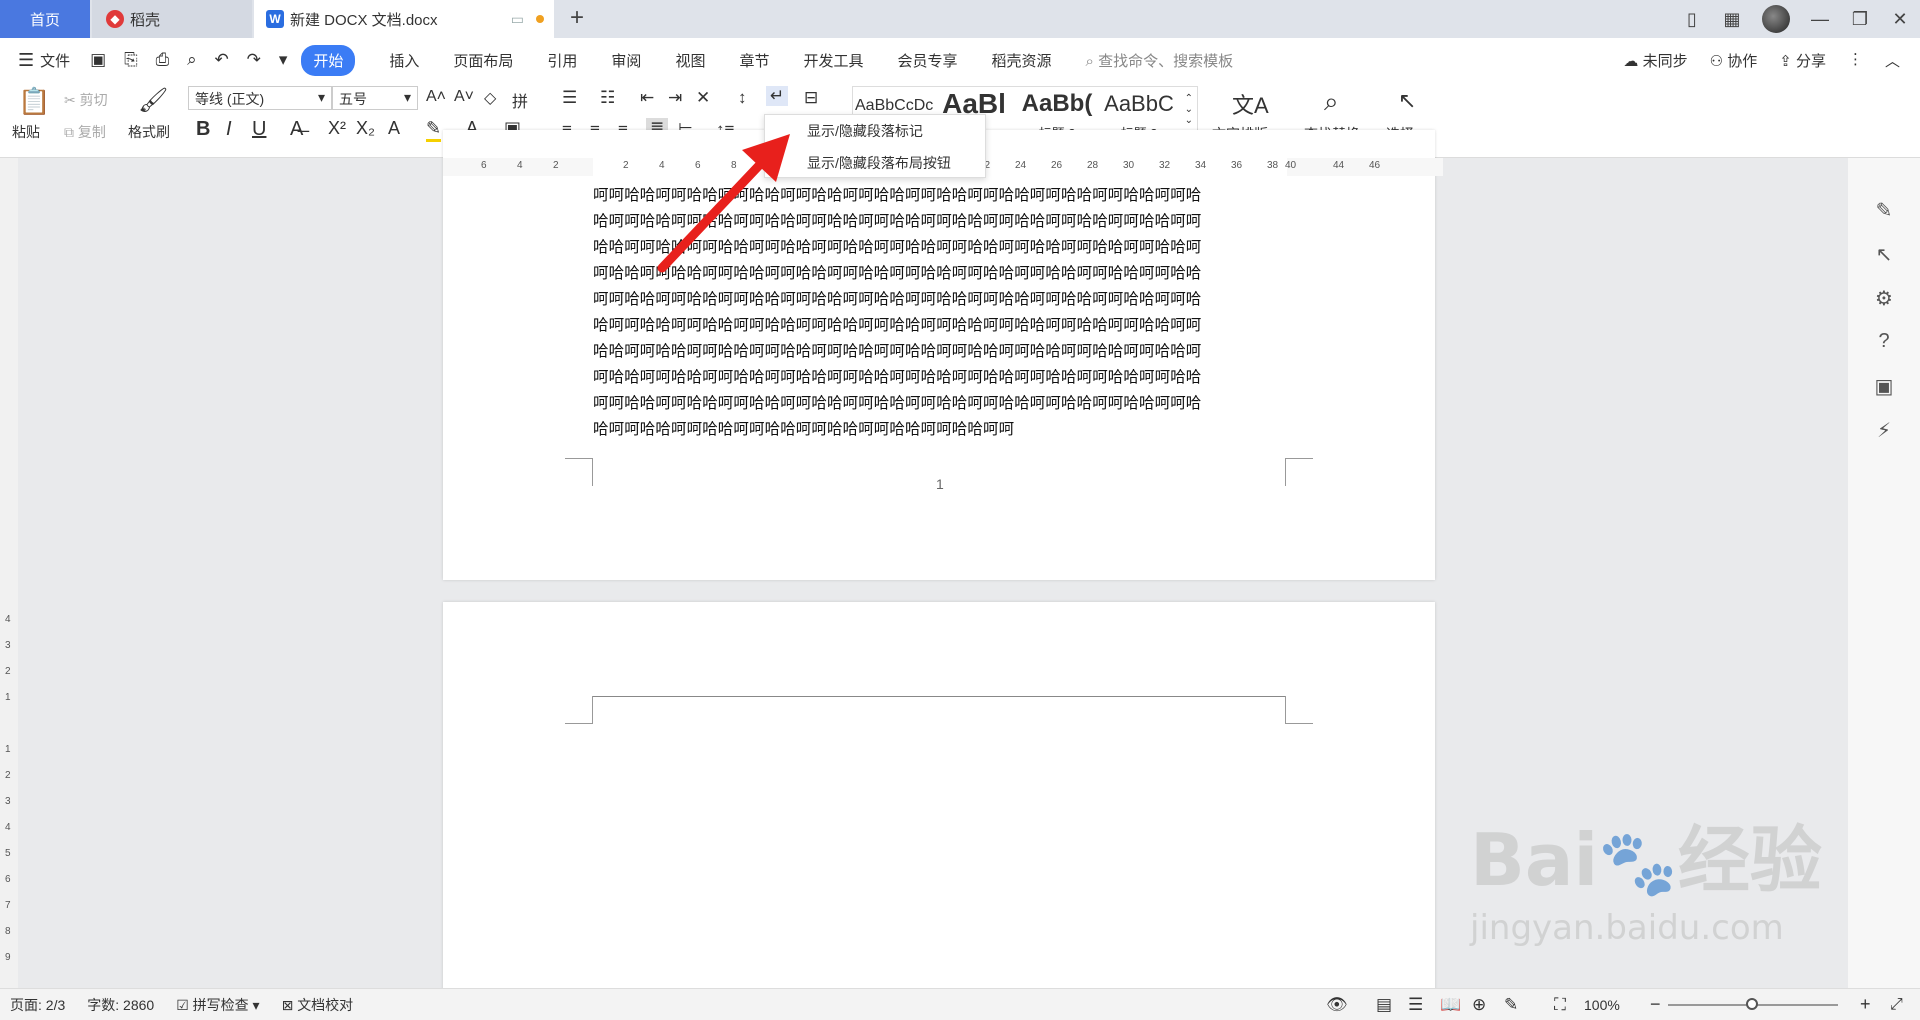  Describe the element at coordinates (1855, 60) in the screenshot. I see `more-icon: ⋮` at that location.